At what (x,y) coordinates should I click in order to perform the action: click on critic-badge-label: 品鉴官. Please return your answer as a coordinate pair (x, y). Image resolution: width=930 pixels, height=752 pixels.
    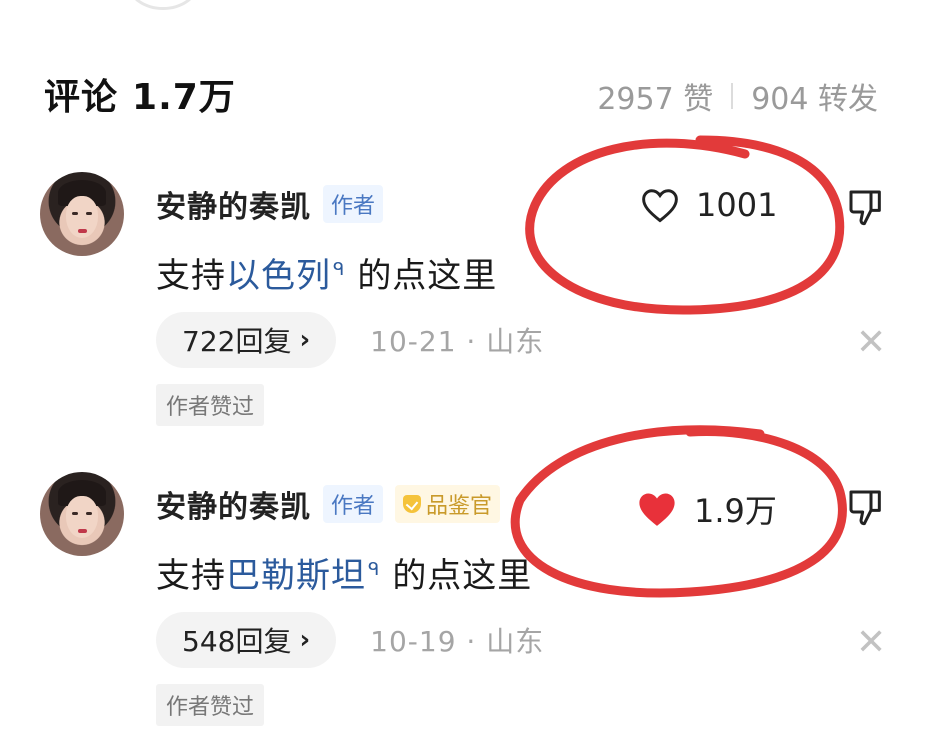
    Looking at the image, I should click on (459, 506).